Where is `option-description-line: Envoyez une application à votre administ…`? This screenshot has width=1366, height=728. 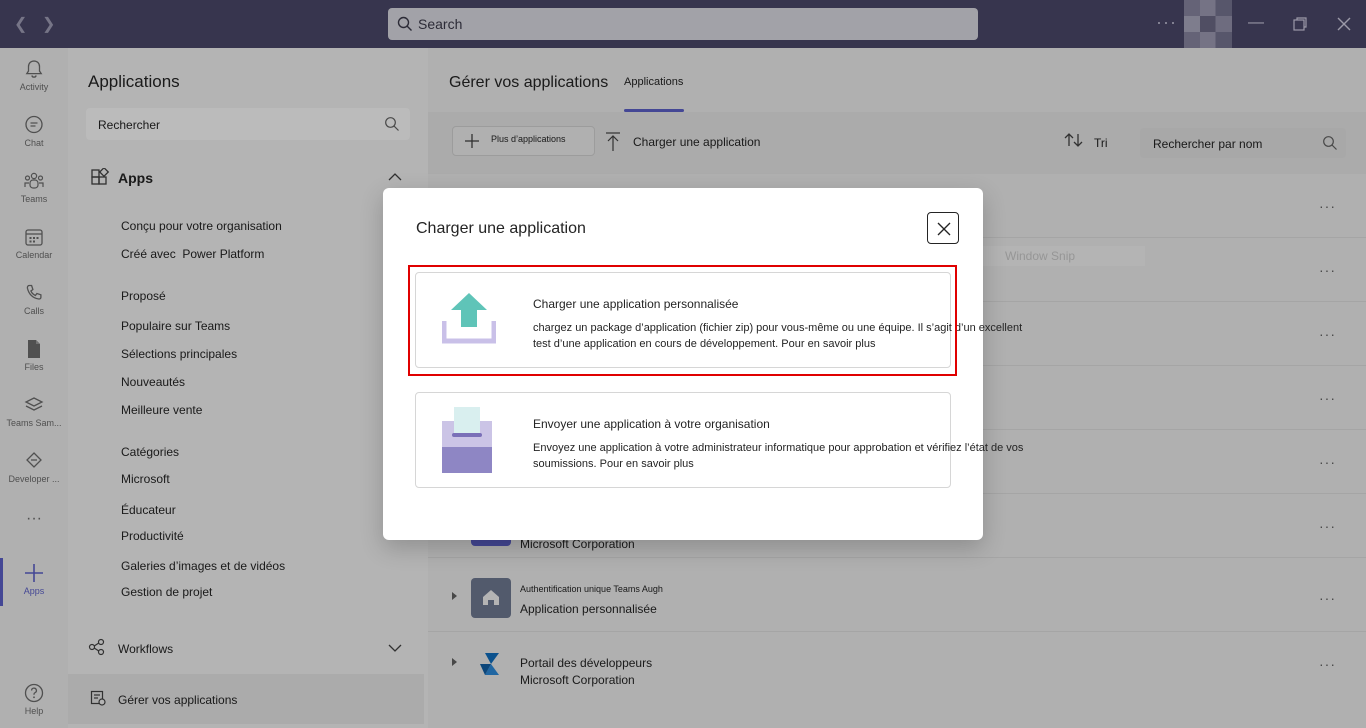 option-description-line: Envoyez une application à votre administ… is located at coordinates (778, 448).